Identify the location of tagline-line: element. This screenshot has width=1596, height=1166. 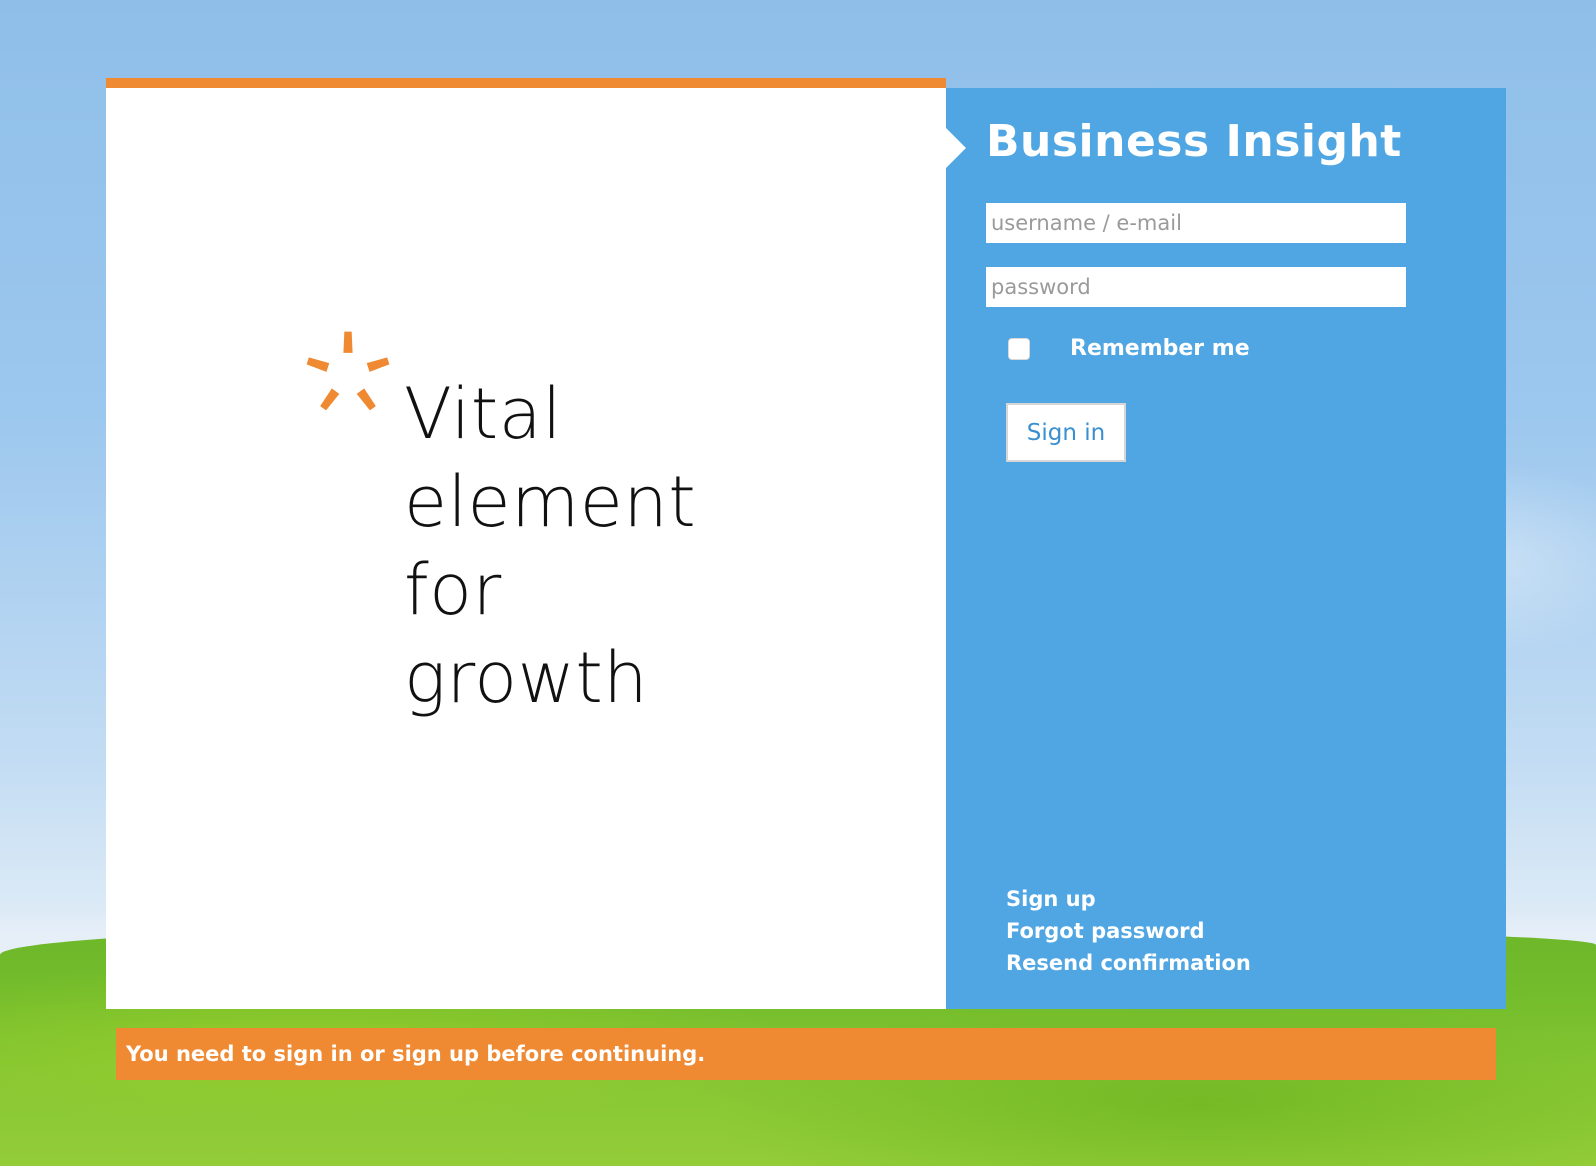
(550, 502).